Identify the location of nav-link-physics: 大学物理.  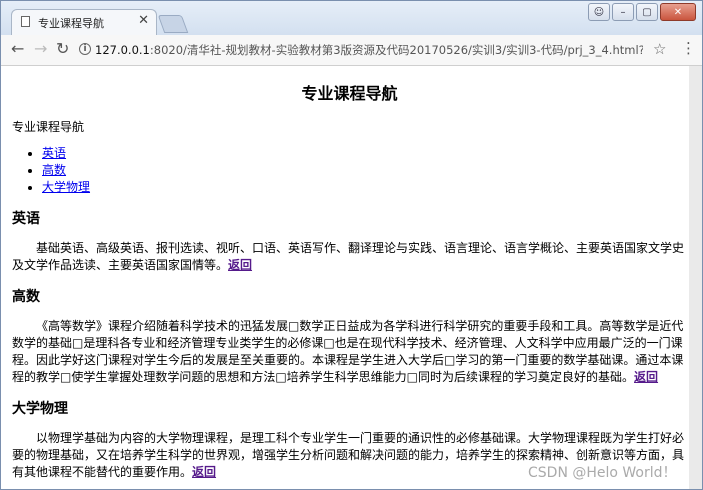
(66, 187).